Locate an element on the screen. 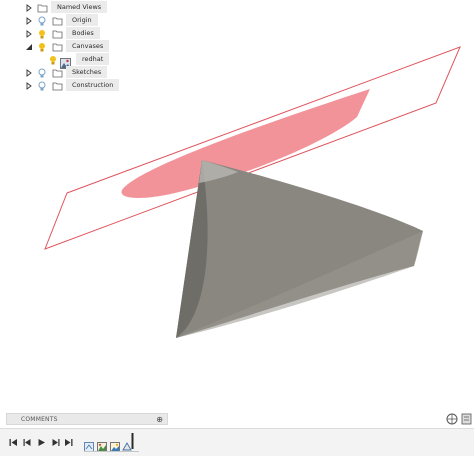 The height and width of the screenshot is (456, 474). browser-item-label: Construction is located at coordinates (93, 85).